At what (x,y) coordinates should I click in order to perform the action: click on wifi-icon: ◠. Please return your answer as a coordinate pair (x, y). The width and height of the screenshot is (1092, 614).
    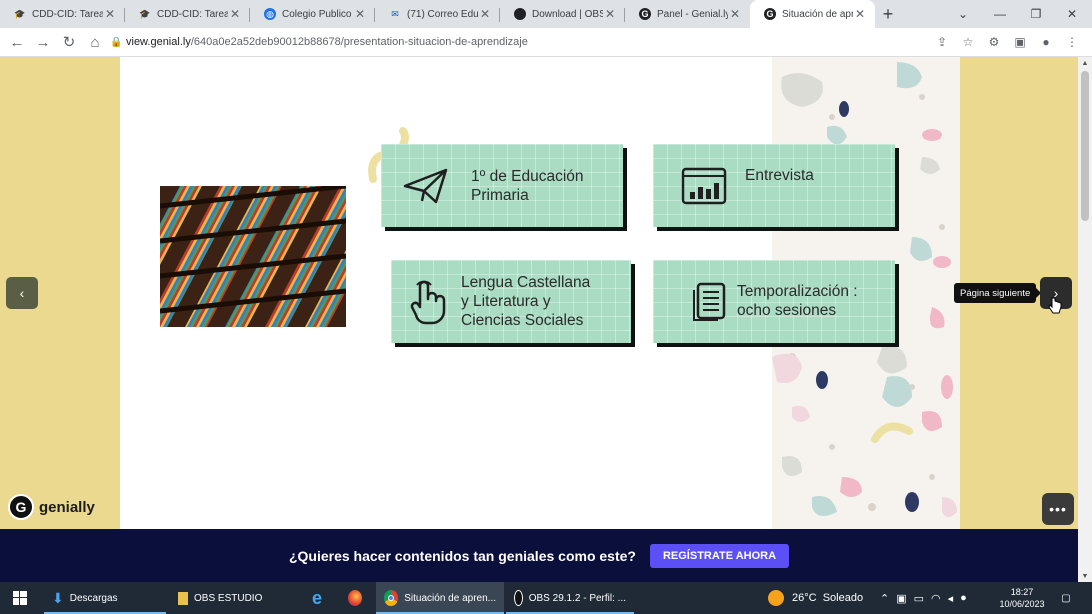
    Looking at the image, I should click on (936, 598).